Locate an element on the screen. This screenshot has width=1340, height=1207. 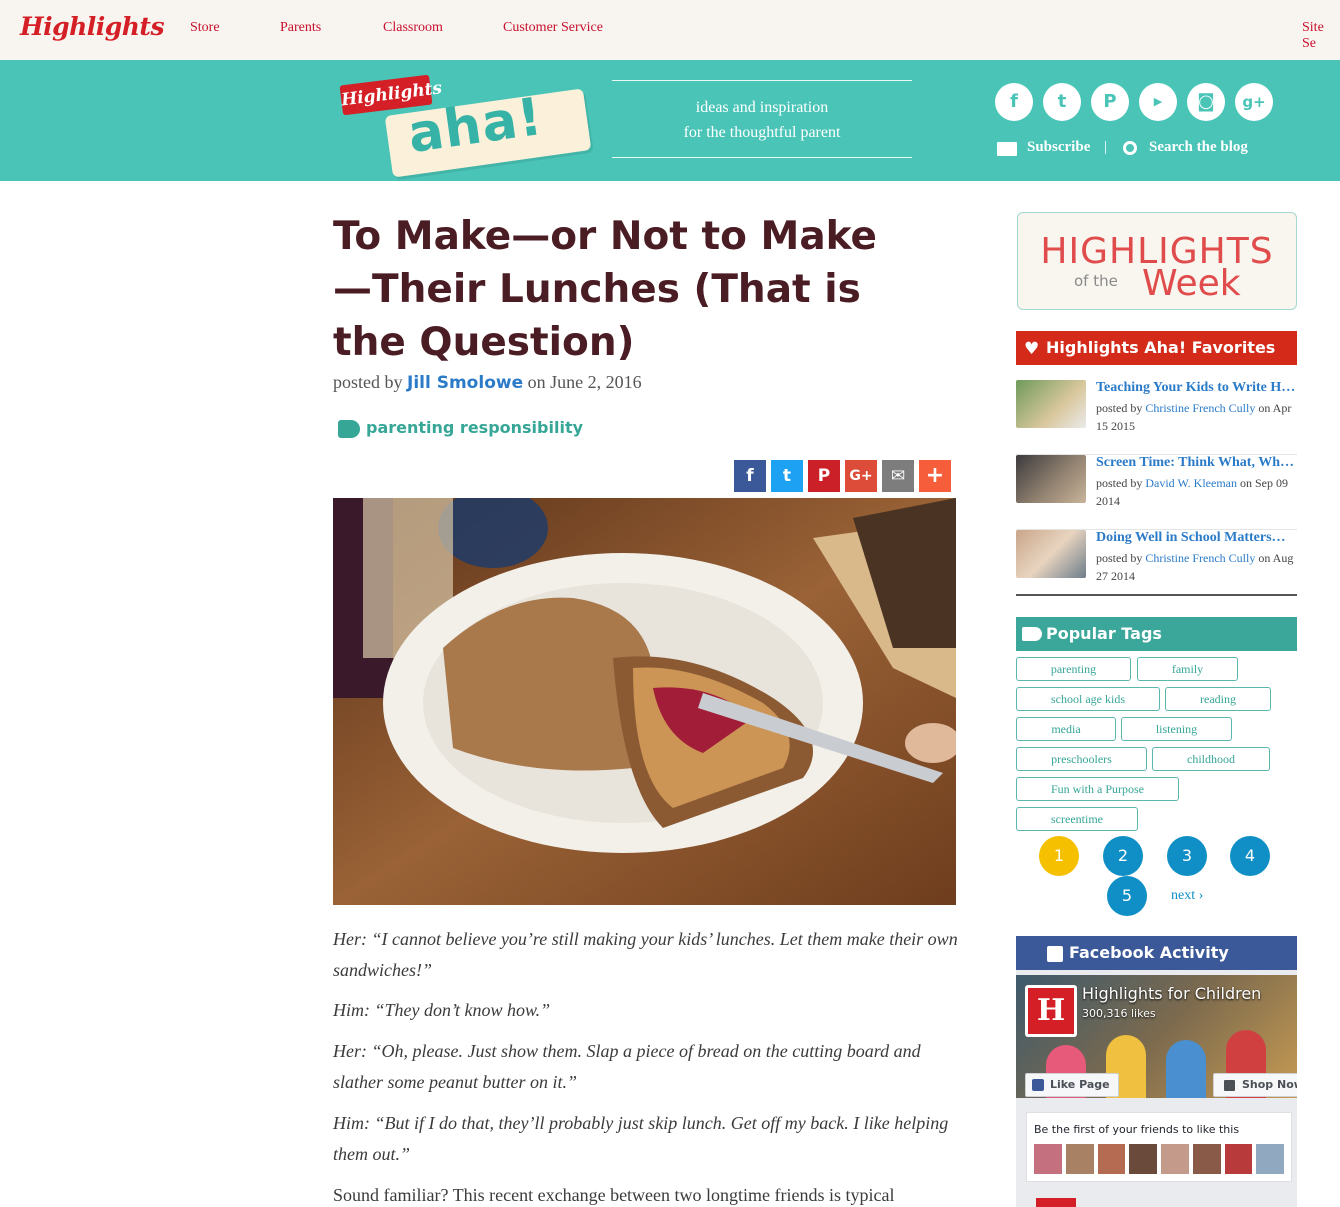
favorites-title: Highlights Aha! Favorites is located at coordinates (1161, 347).